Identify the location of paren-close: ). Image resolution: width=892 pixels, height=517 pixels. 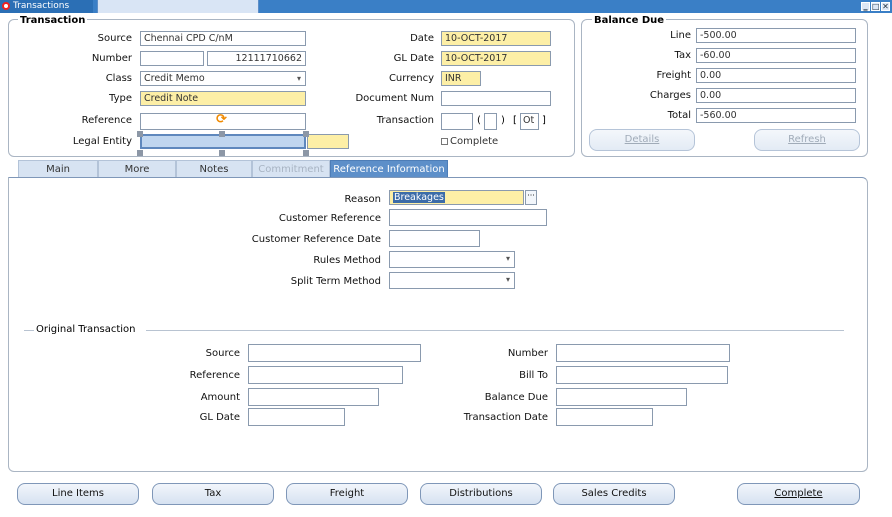
(503, 120).